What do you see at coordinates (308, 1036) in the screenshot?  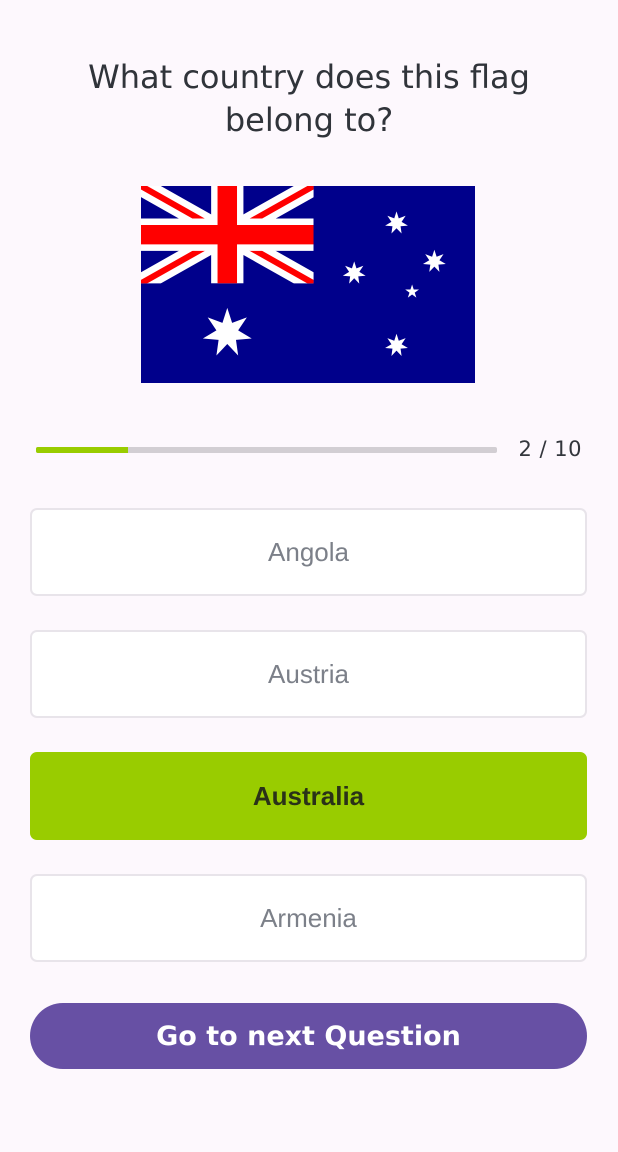 I see `next-question-button: Go to next Question` at bounding box center [308, 1036].